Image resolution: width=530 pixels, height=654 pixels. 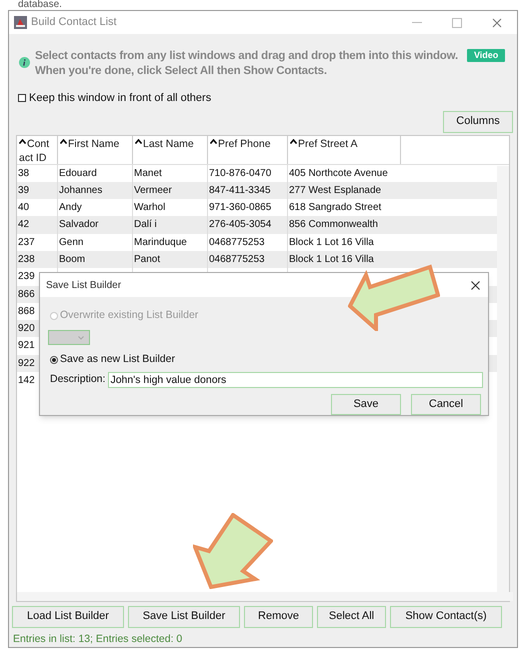 What do you see at coordinates (80, 190) in the screenshot?
I see `table-cell: Johannes` at bounding box center [80, 190].